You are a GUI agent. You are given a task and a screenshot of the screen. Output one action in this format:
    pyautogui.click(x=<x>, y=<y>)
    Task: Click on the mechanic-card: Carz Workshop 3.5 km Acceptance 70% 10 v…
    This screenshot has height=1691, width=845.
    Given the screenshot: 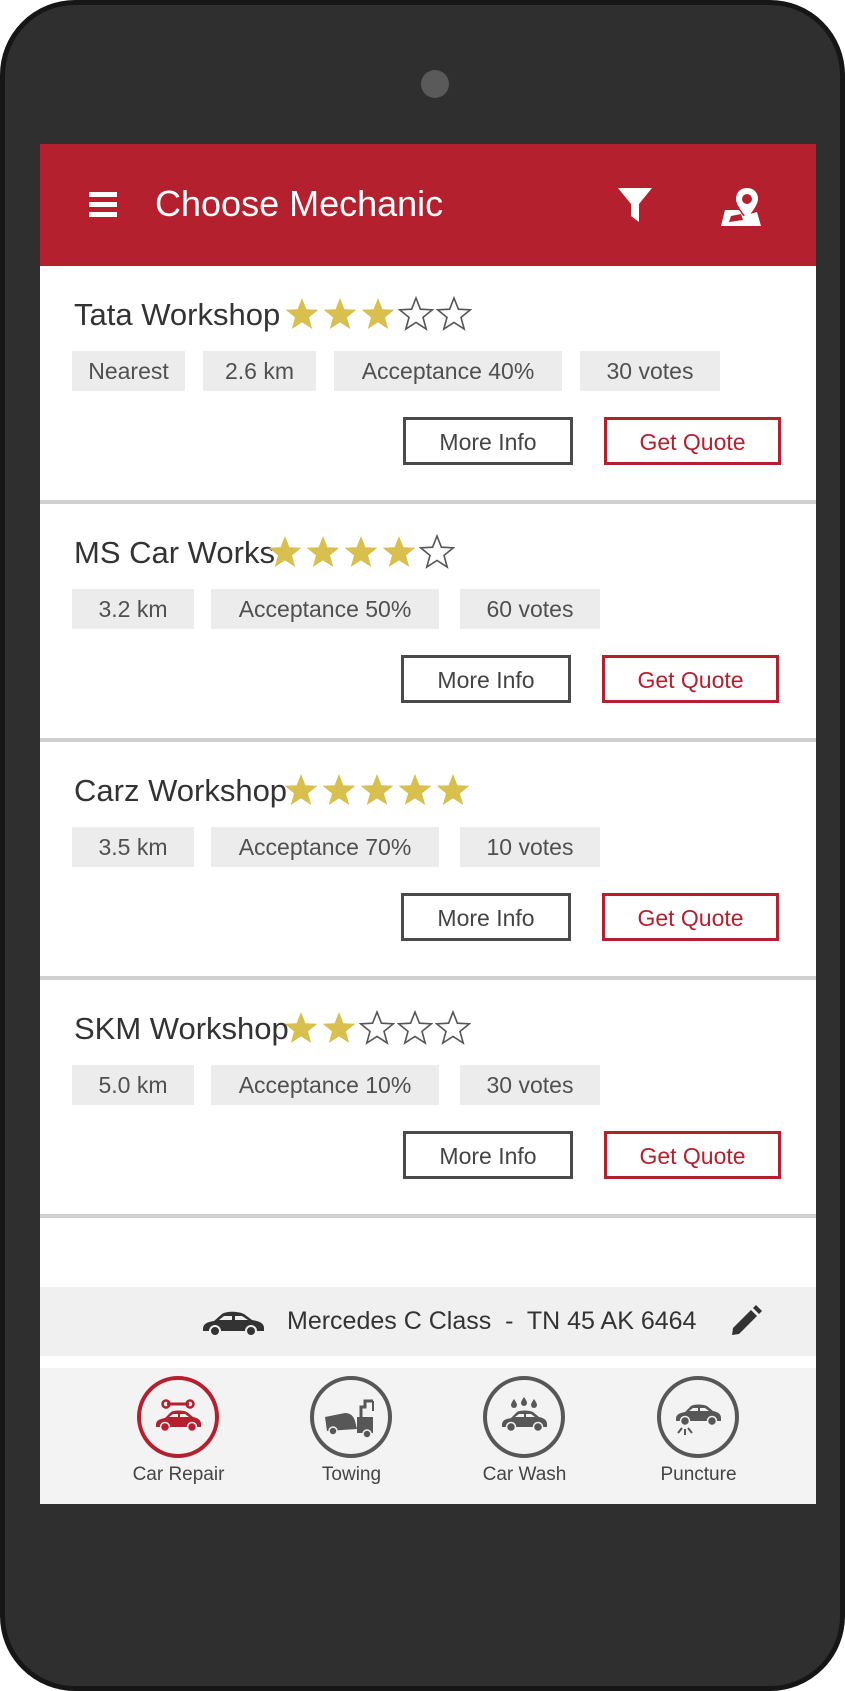 What is the action you would take?
    pyautogui.click(x=428, y=861)
    